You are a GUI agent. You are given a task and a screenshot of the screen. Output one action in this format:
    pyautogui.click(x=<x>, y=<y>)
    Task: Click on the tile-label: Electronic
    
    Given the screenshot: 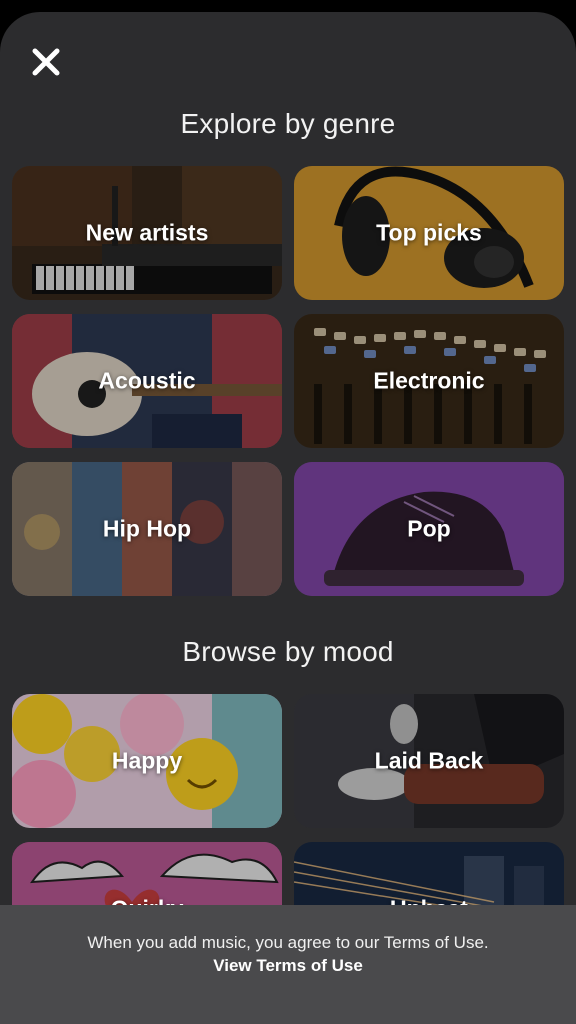 What is the action you would take?
    pyautogui.click(x=429, y=380)
    